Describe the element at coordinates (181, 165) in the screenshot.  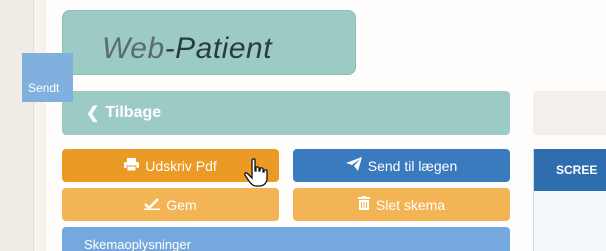
I see `print-pdf-label: Udskriv Pdf` at that location.